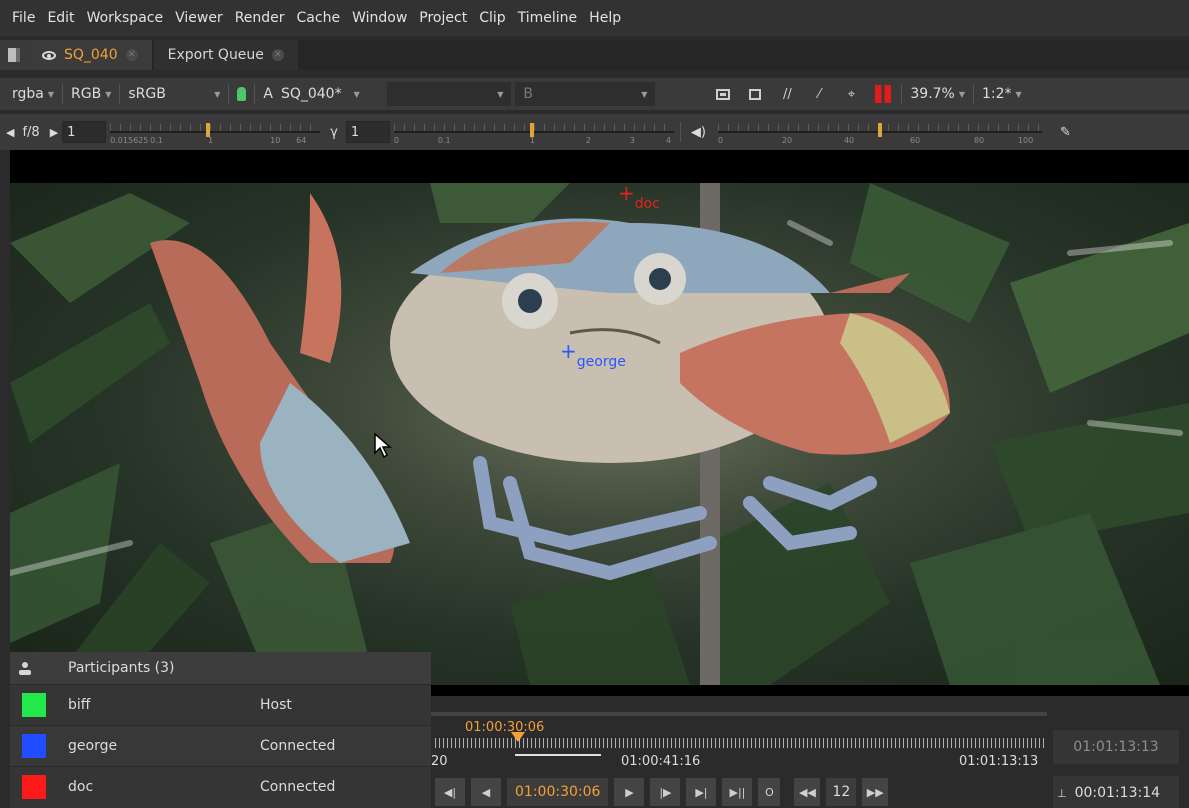  I want to click on timeline-ruler: 01:00:30:06 20 01:00:41:16 01:01:13:13, so click(739, 744).